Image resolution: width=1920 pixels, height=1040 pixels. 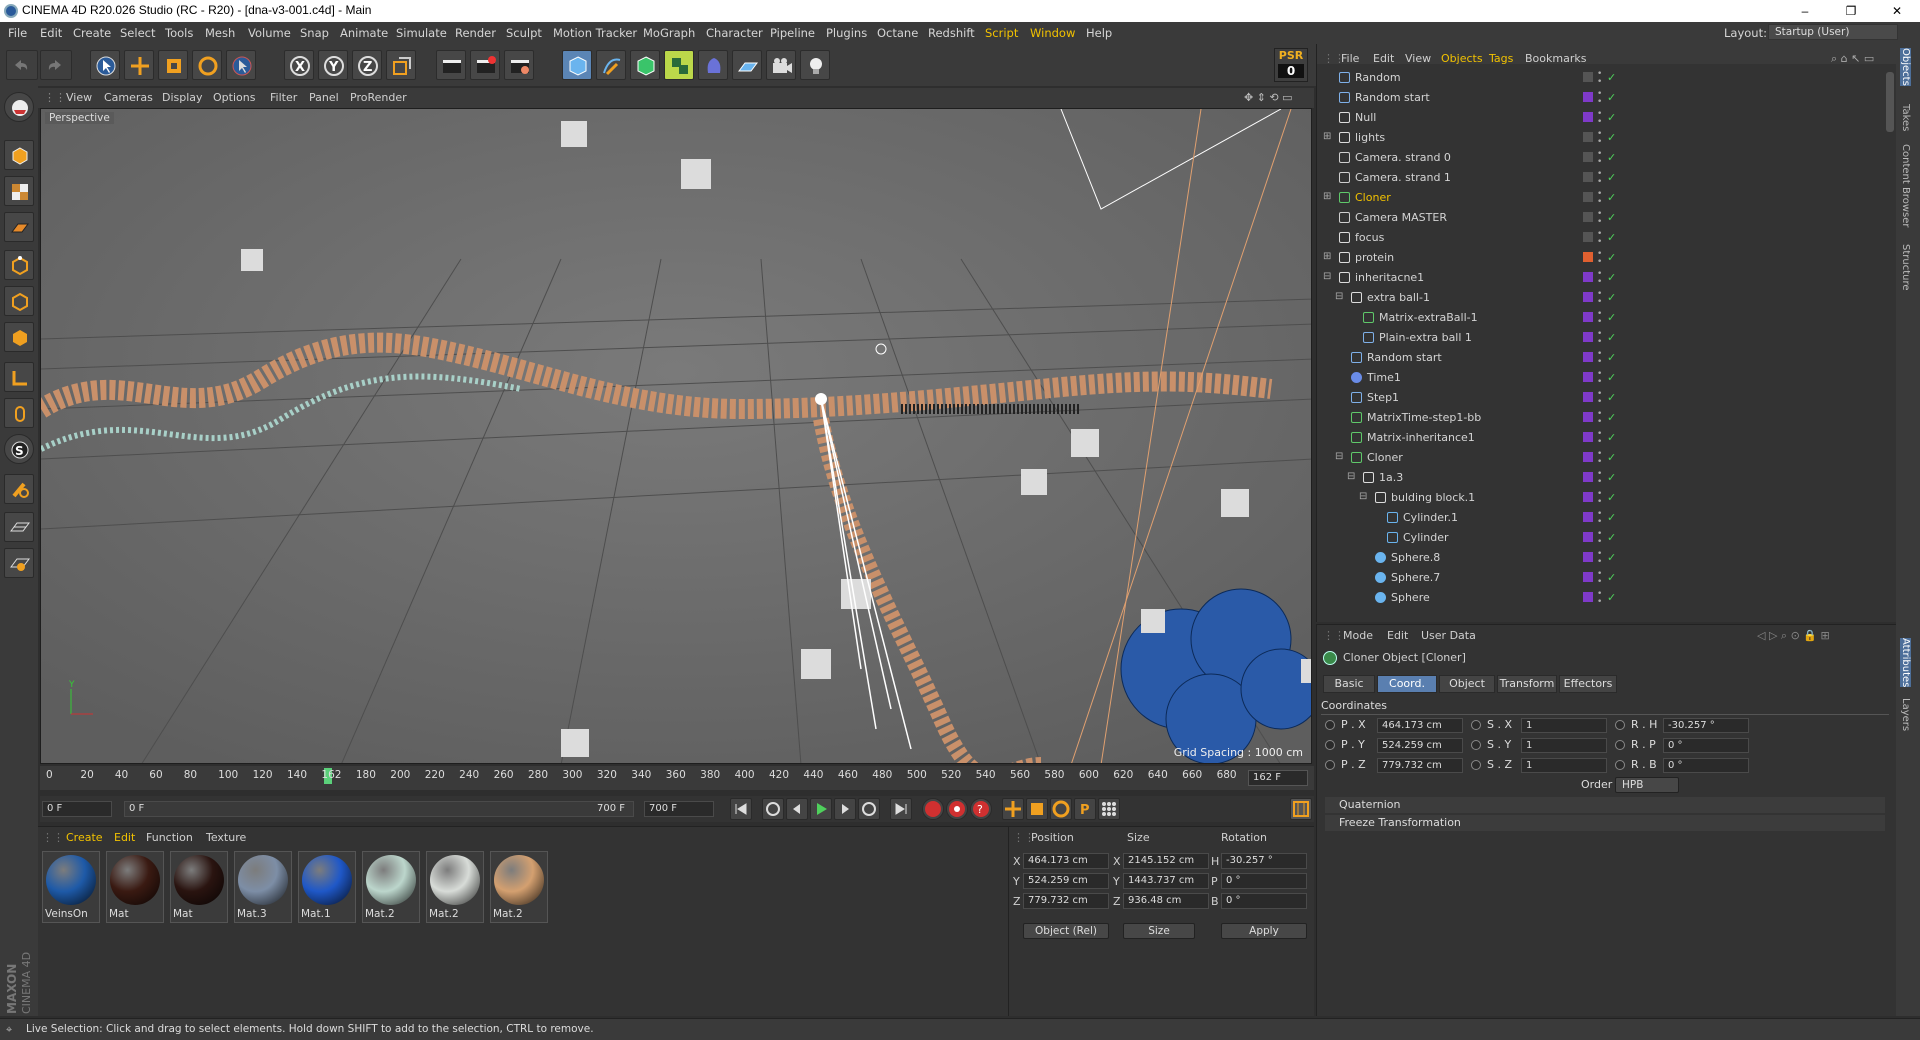 I want to click on keyframe-selection-icon: ?, so click(x=981, y=809).